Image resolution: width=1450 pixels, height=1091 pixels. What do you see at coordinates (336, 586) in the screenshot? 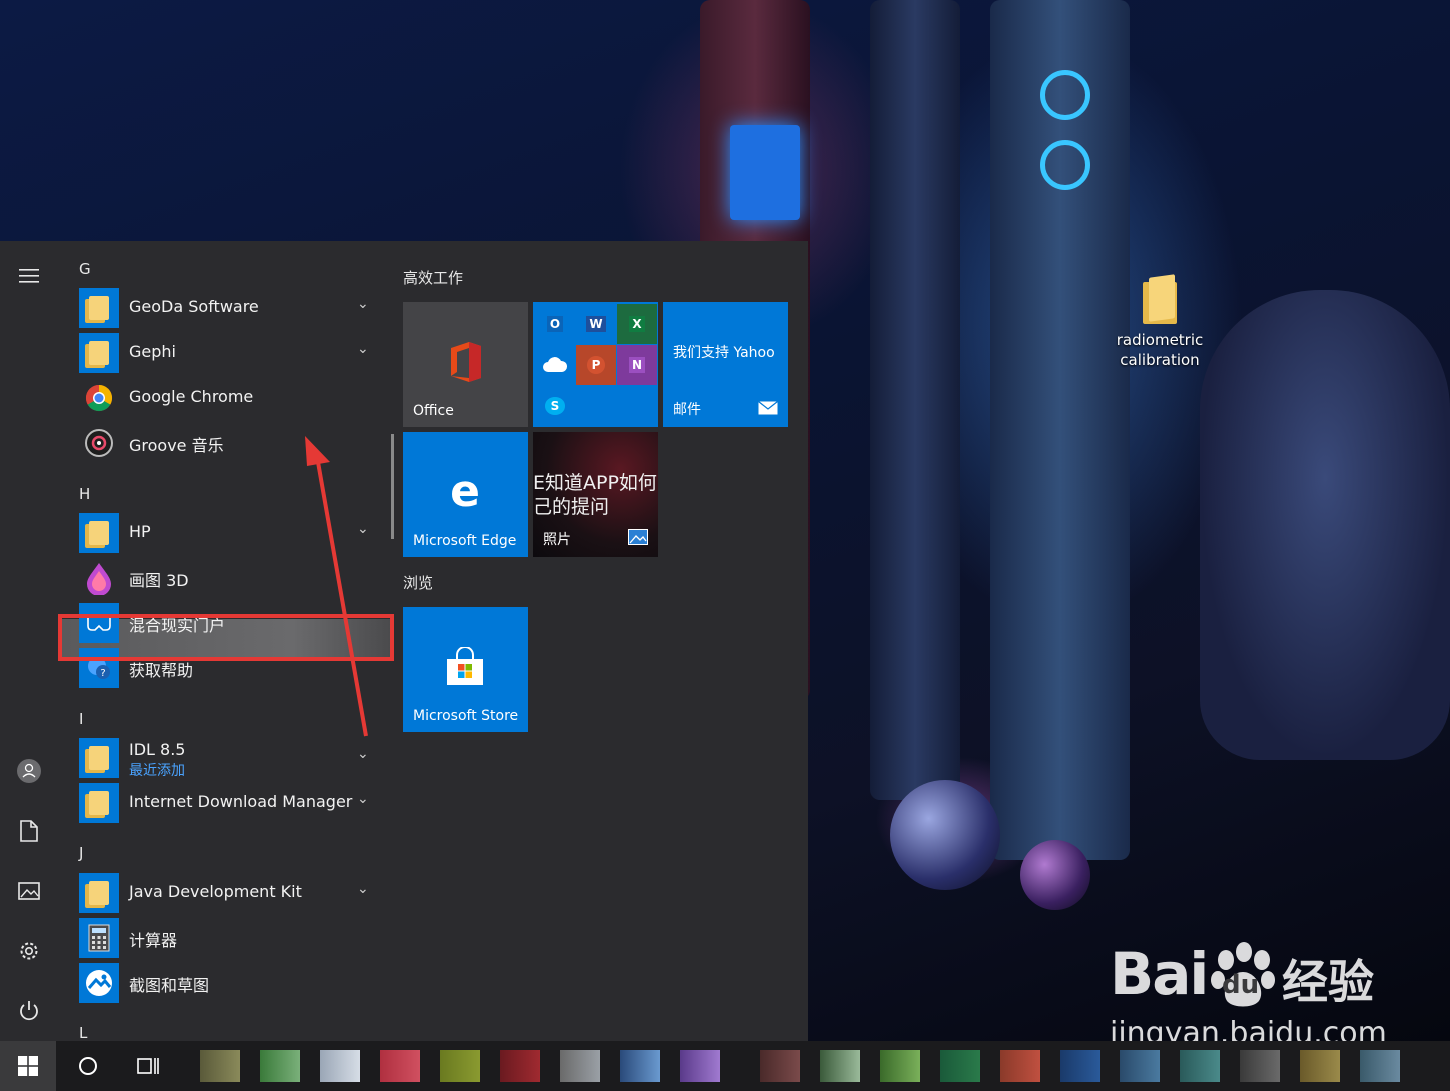
I see `annotation-arrow` at bounding box center [336, 586].